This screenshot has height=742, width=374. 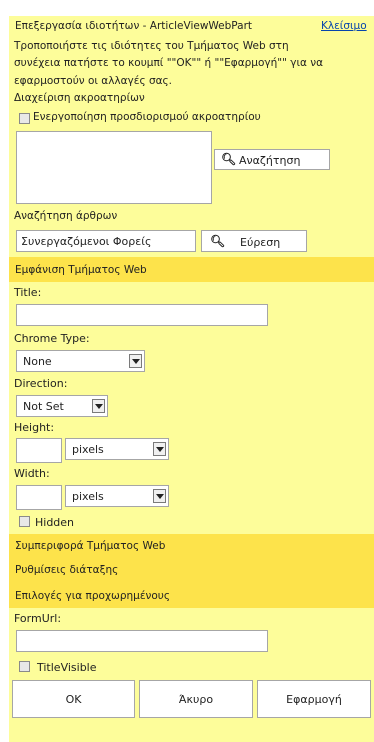 I want to click on apply-button: Εφαρμογή, so click(x=314, y=699).